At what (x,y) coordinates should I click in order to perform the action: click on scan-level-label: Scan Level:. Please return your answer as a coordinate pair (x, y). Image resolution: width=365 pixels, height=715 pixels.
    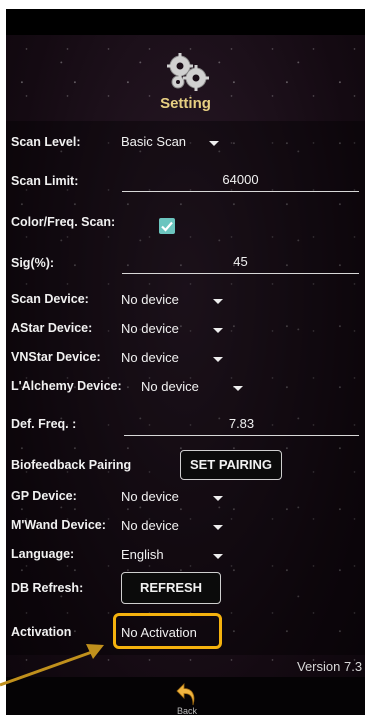
    Looking at the image, I should click on (46, 142).